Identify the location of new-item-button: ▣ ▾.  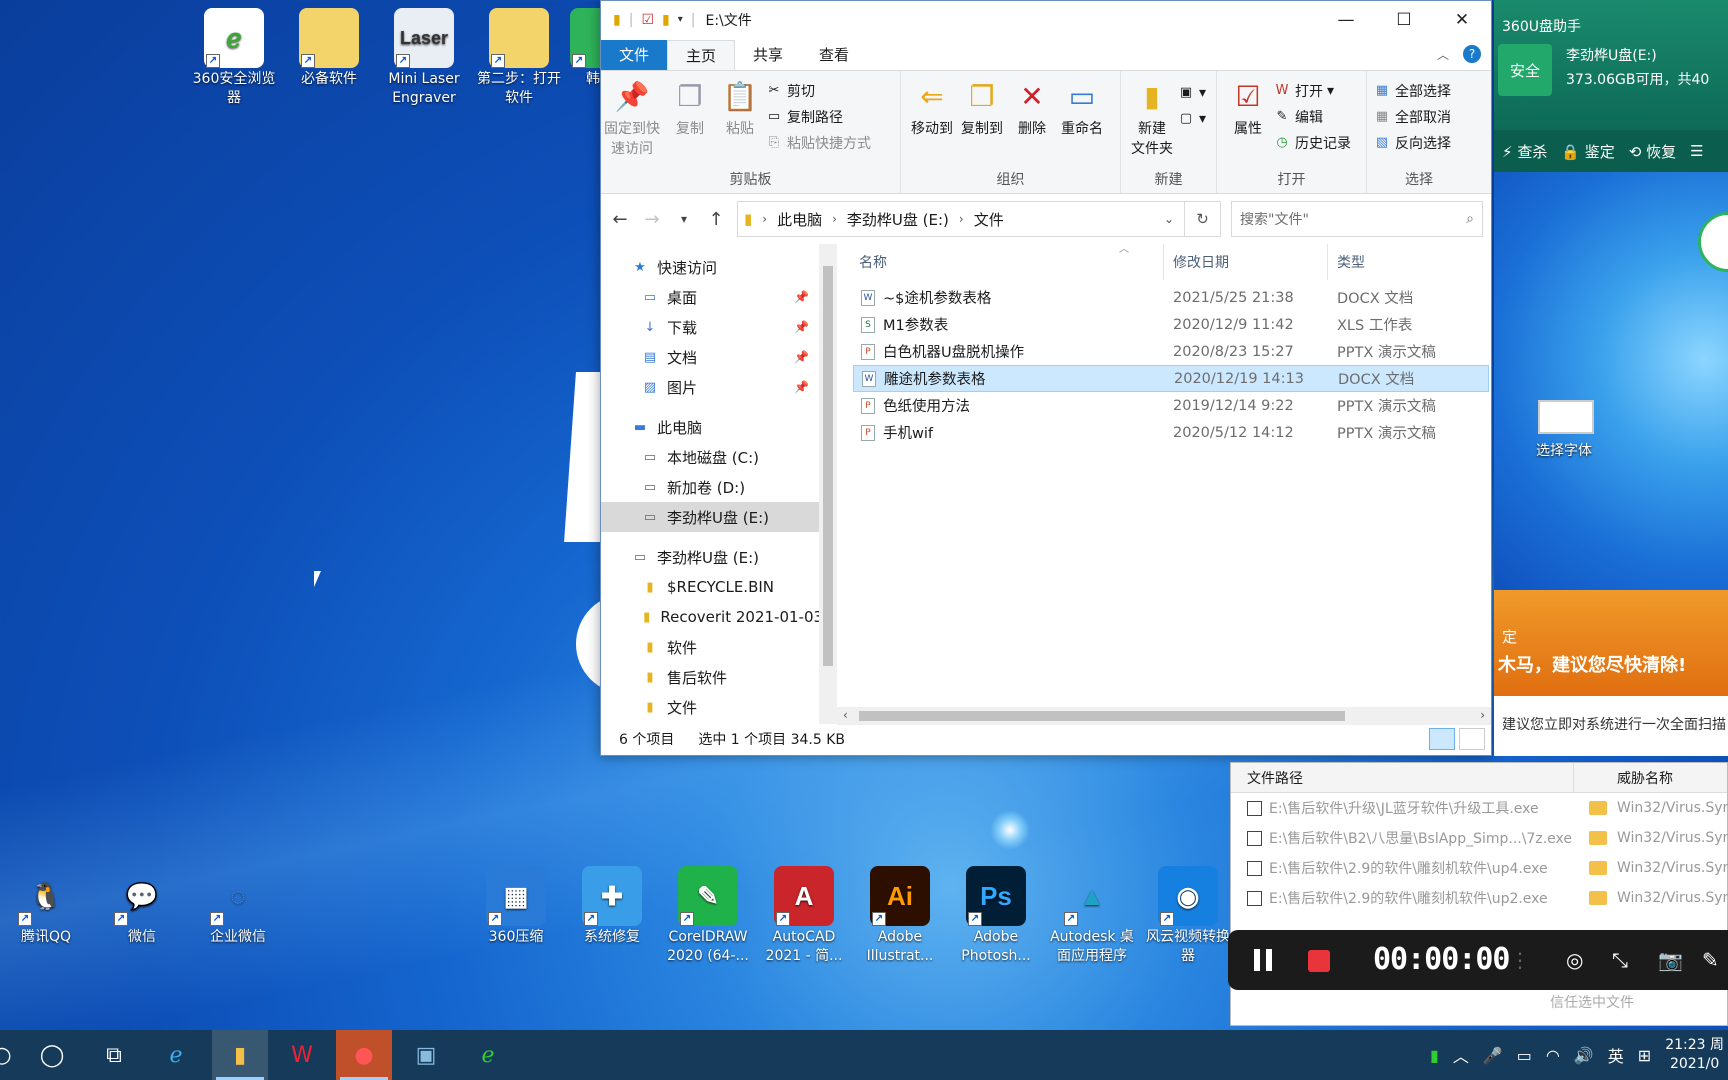
(1191, 92).